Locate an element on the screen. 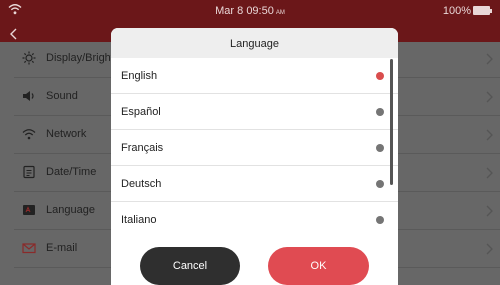  dialog-header: Language is located at coordinates (254, 43).